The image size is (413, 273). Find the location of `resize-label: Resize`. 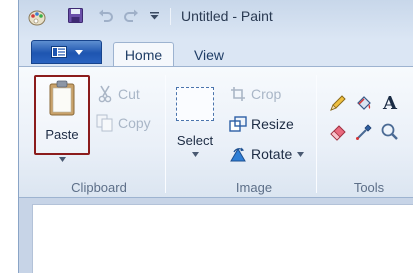

resize-label: Resize is located at coordinates (272, 124).